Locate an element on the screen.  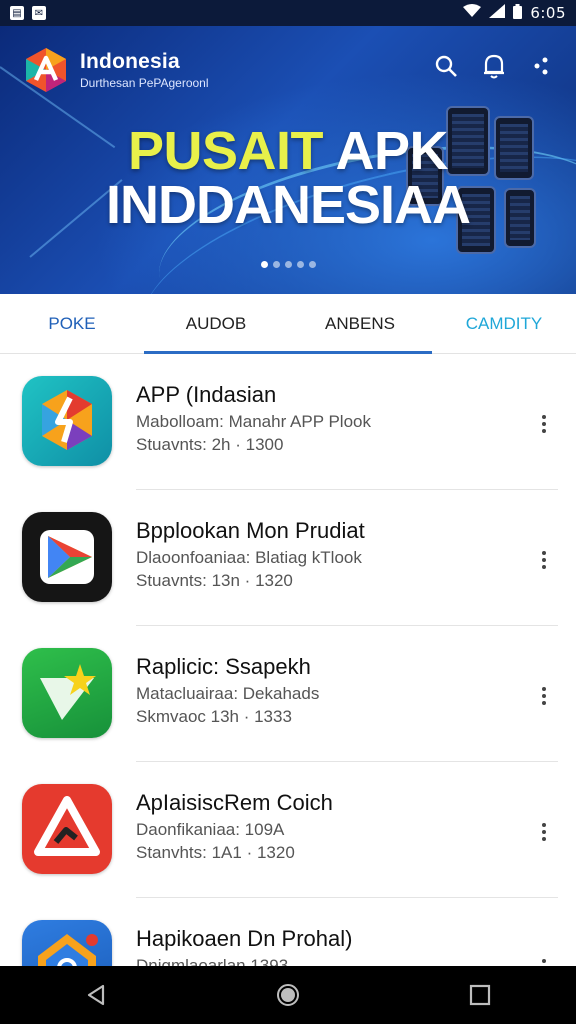
tab-poke: POKE is located at coordinates (72, 323).